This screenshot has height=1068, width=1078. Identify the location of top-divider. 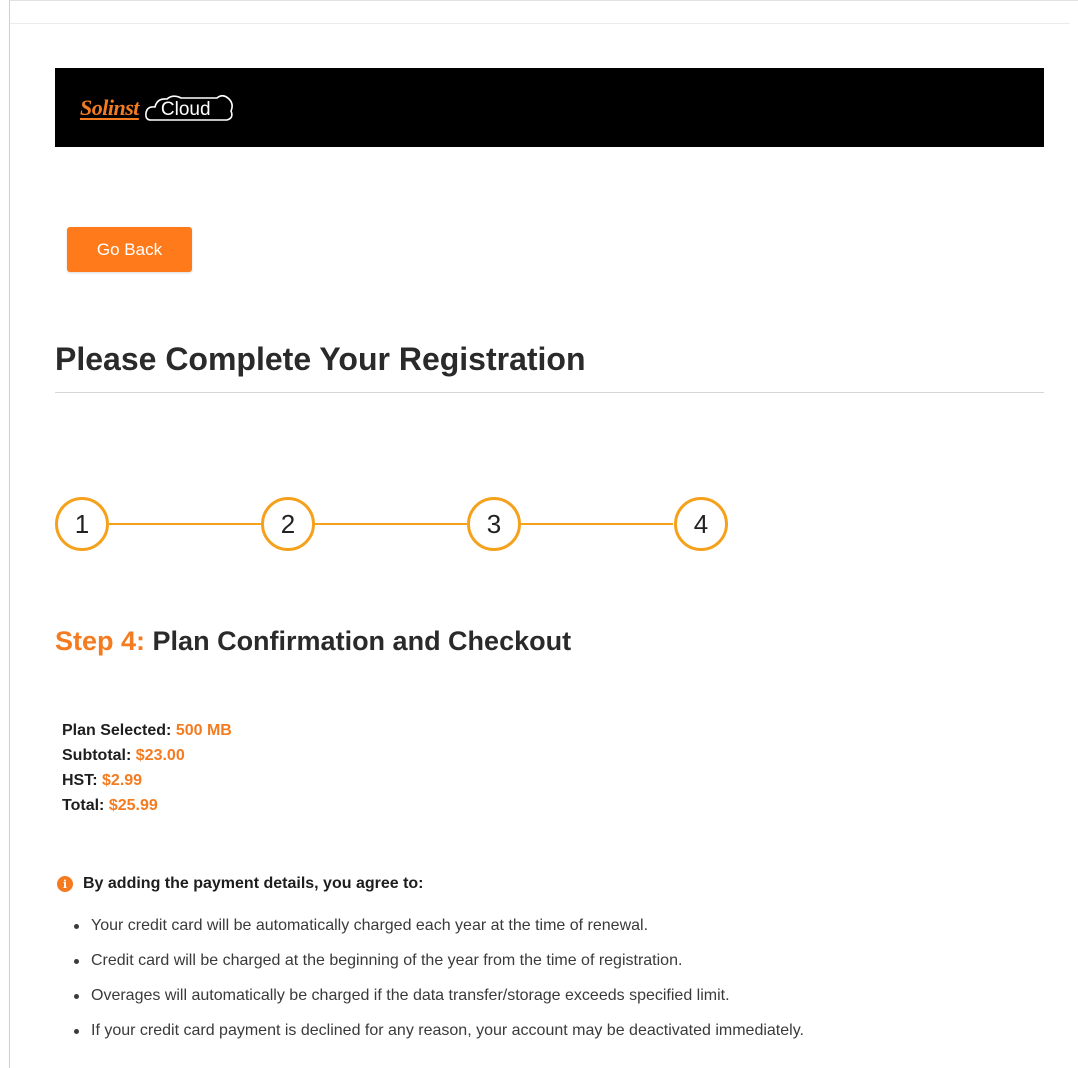
(540, 23).